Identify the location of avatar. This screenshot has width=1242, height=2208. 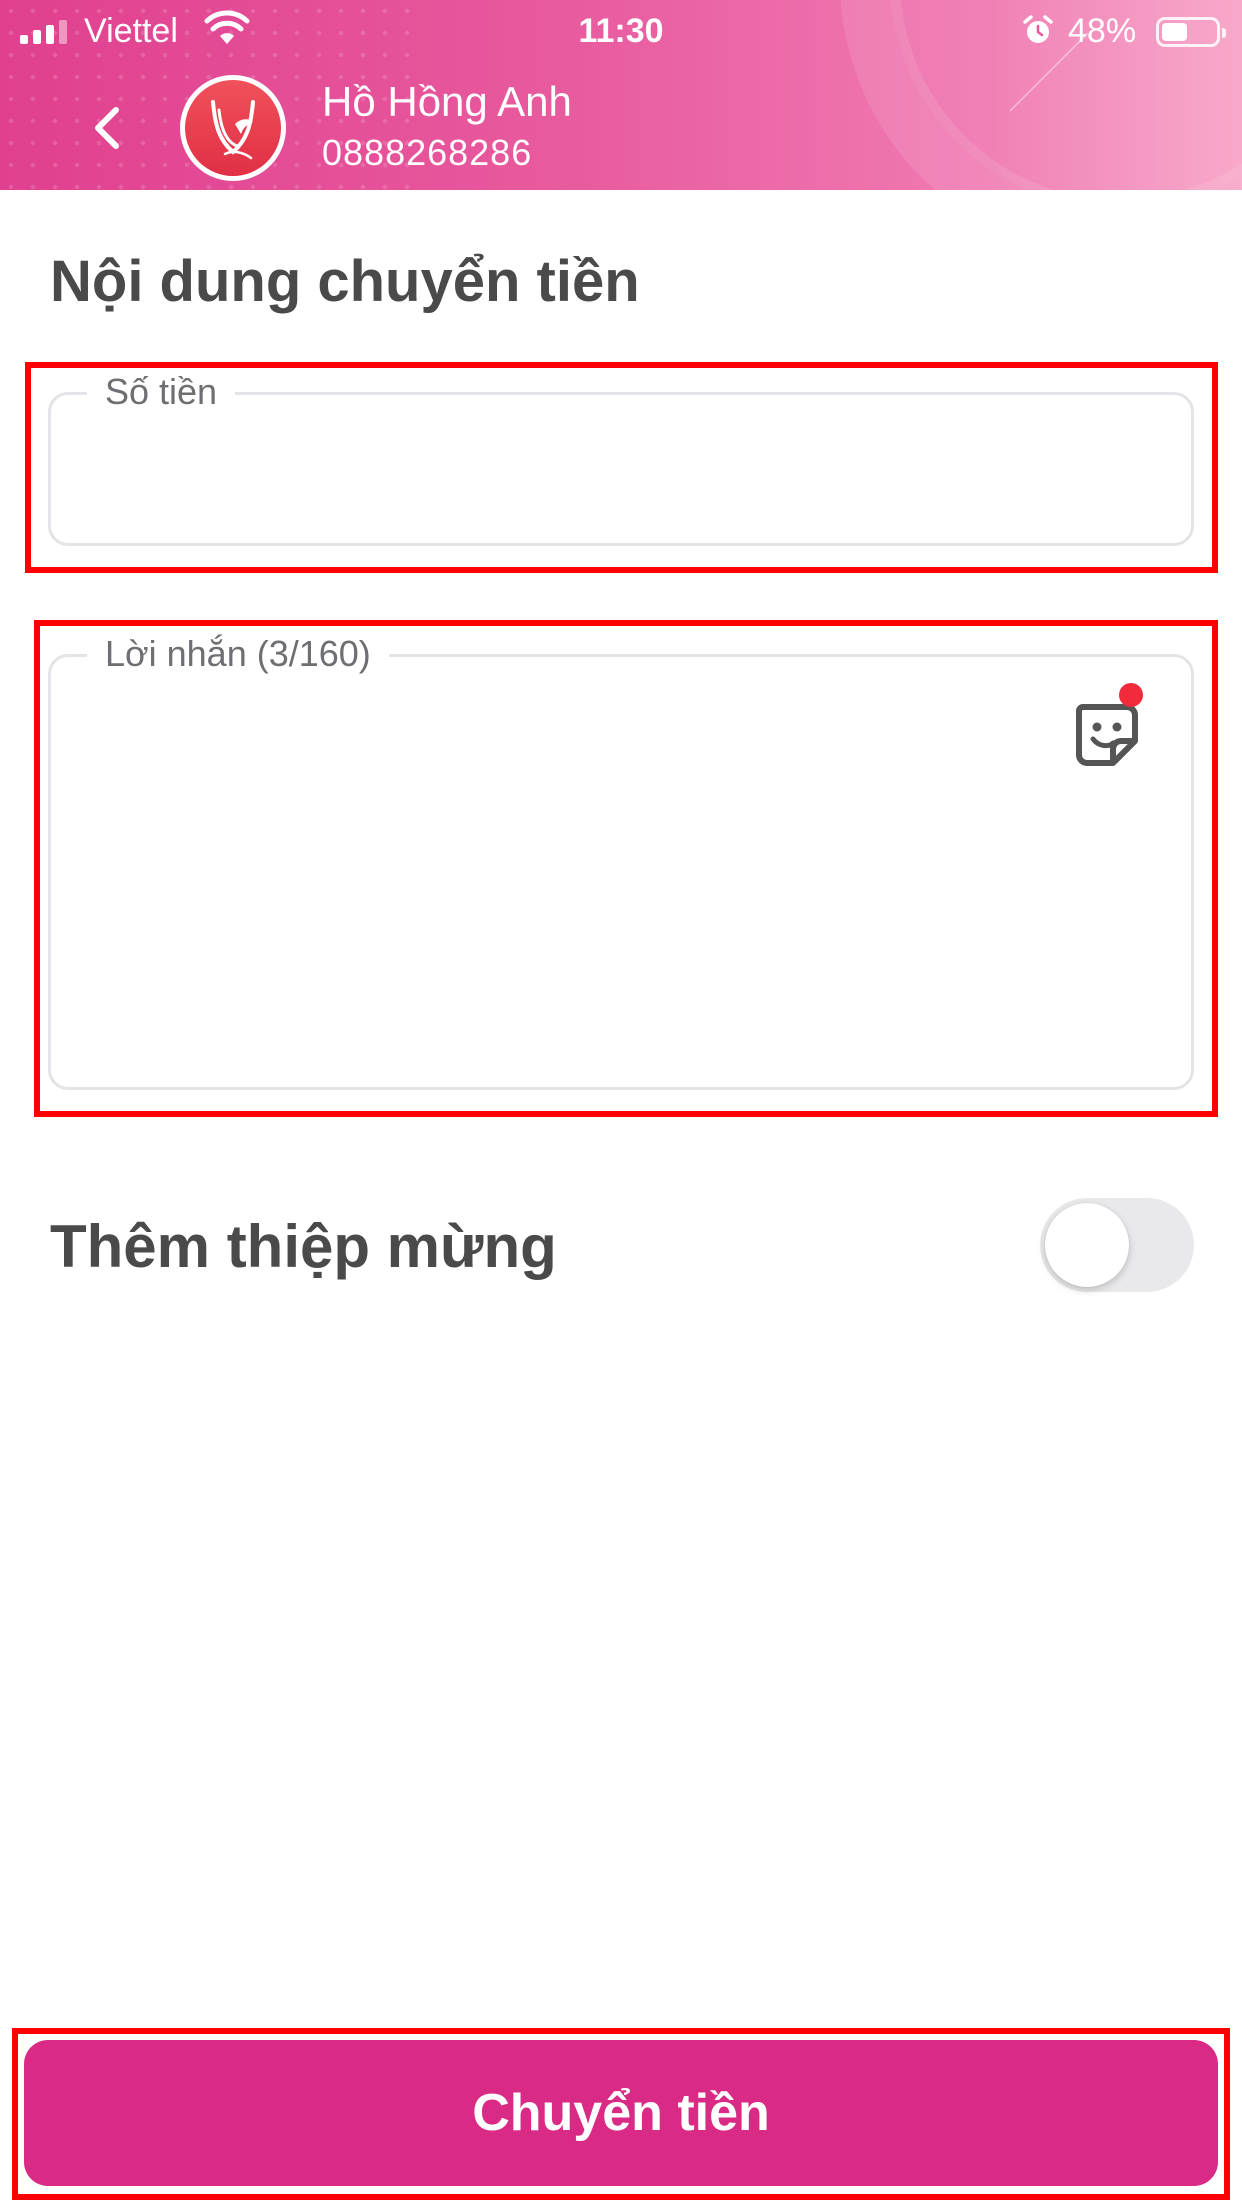
(233, 128).